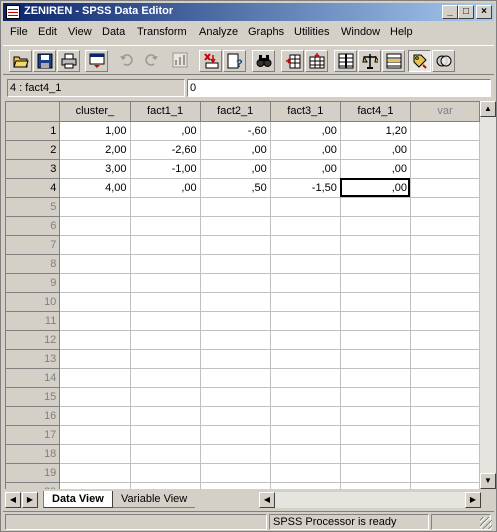 This screenshot has width=497, height=532. What do you see at coordinates (484, 12) in the screenshot?
I see `close-button: ×` at bounding box center [484, 12].